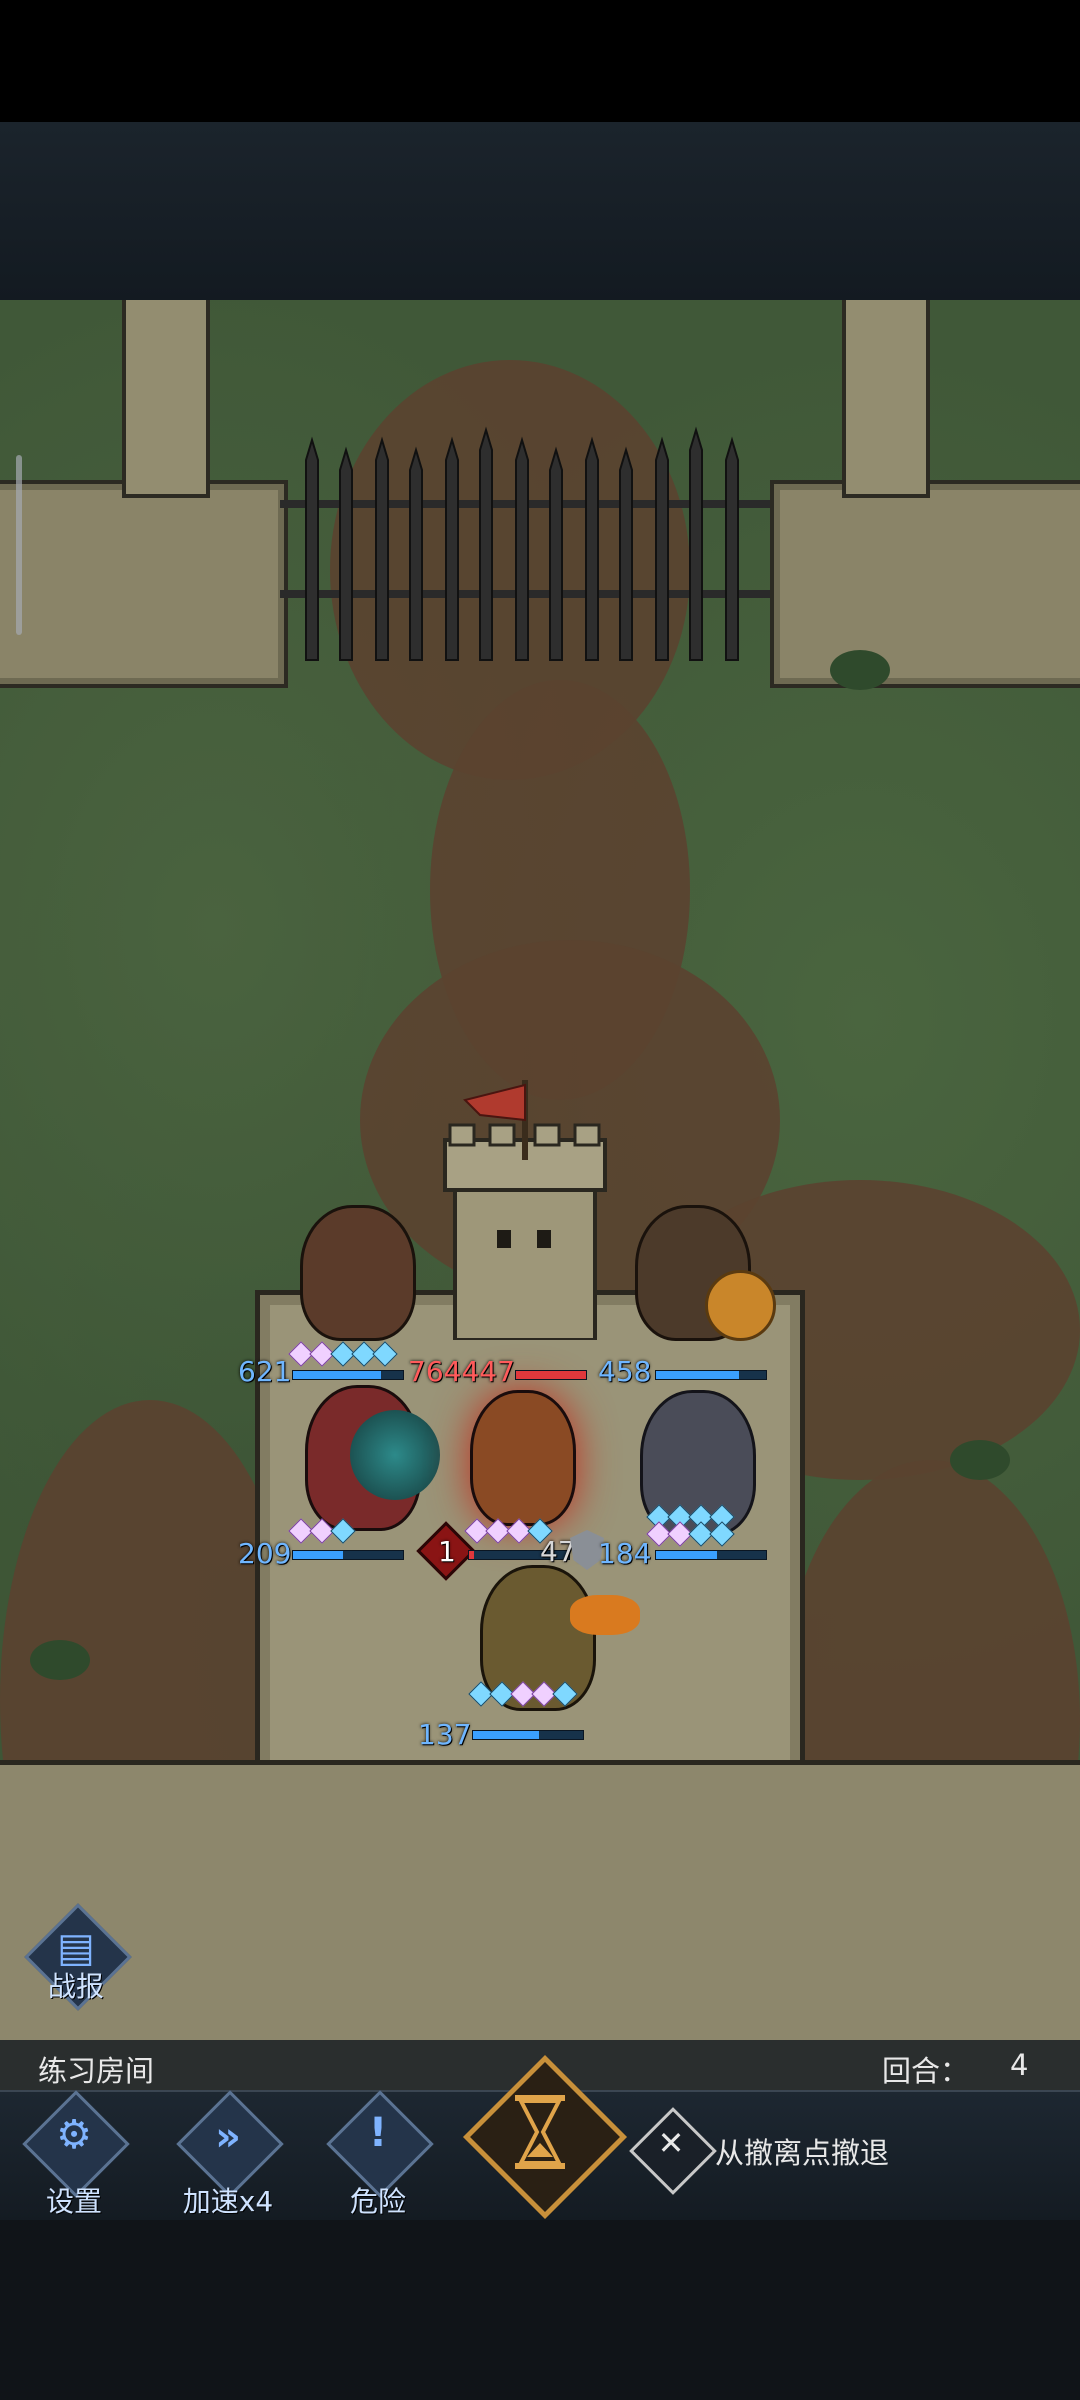 This screenshot has height=2400, width=1080. What do you see at coordinates (461, 1371) in the screenshot?
I see `tower-hp-text: 764447` at bounding box center [461, 1371].